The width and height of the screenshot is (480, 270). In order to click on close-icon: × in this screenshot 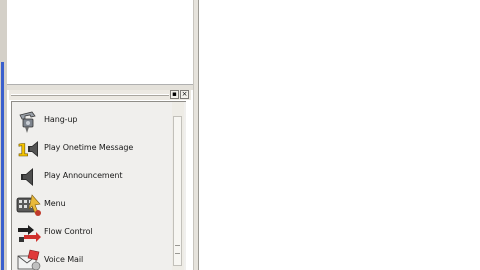, I will do `click(184, 94)`.